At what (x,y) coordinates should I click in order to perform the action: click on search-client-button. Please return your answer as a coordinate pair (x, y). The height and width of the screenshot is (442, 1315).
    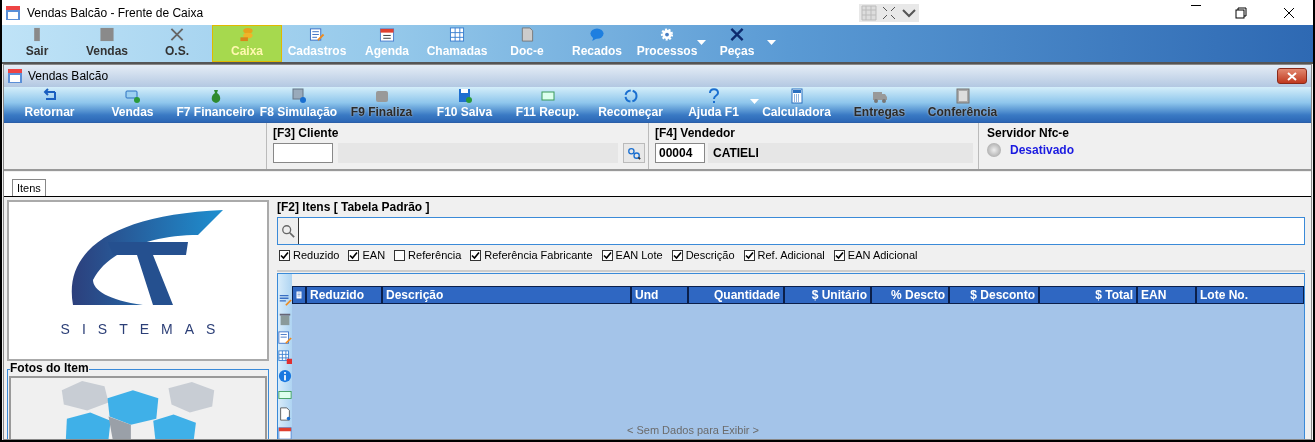
    Looking at the image, I should click on (634, 153).